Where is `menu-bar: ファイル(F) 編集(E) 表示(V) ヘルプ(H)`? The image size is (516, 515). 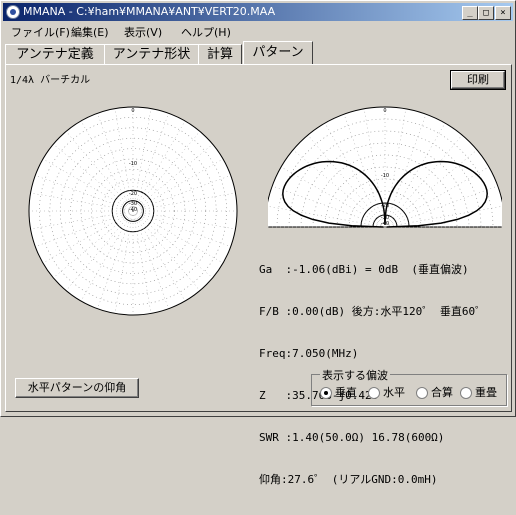 menu-bar: ファイル(F) 編集(E) 表示(V) ヘルプ(H) is located at coordinates (258, 31).